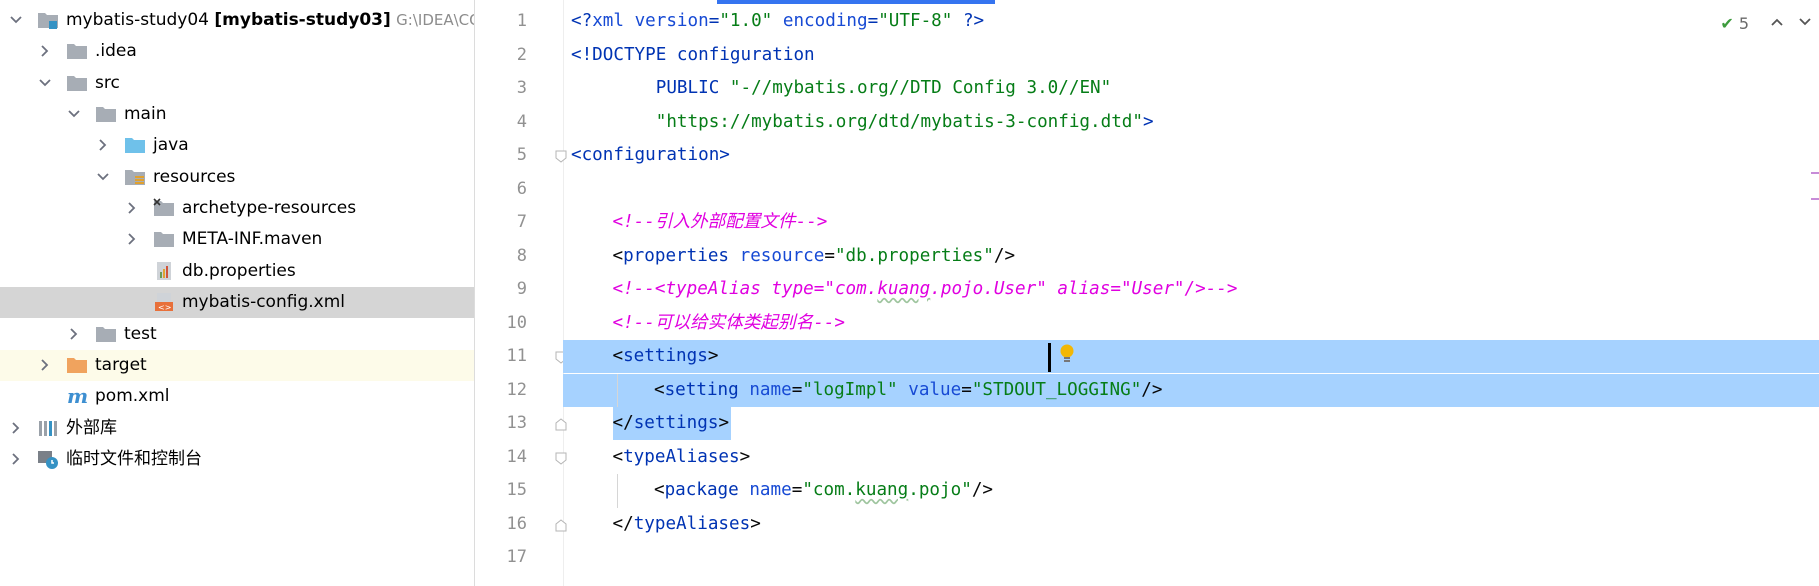 This screenshot has height=586, width=1819. Describe the element at coordinates (1734, 23) in the screenshot. I see `inspection-widget: ✔ 5` at that location.